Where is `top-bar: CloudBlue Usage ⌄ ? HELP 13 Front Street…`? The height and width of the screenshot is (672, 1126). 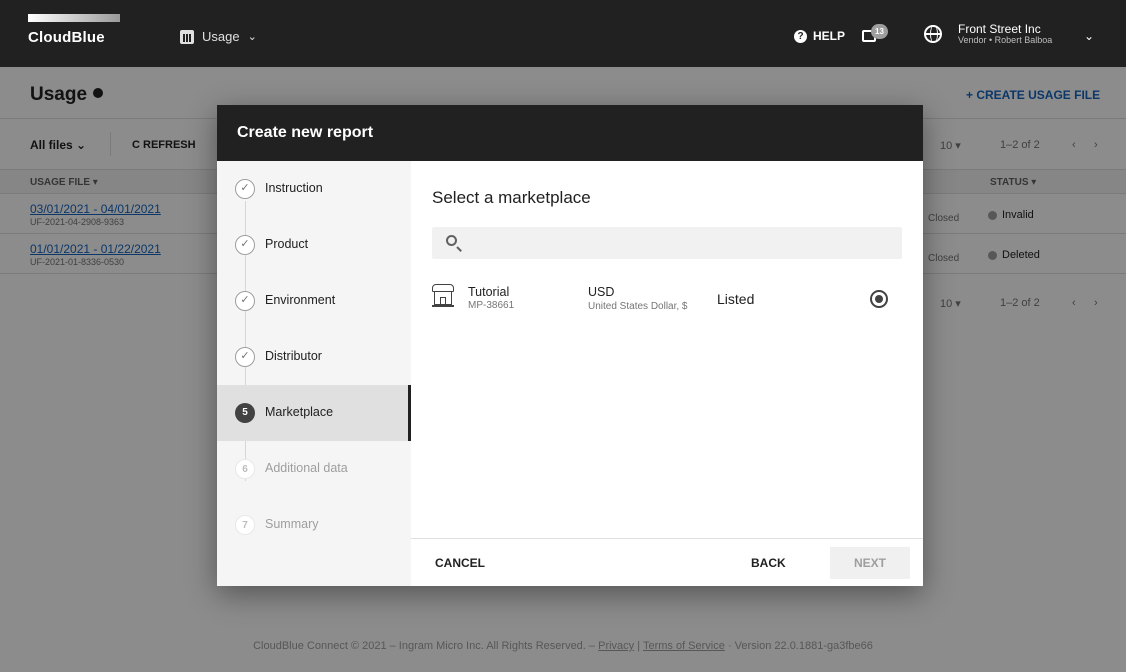 top-bar: CloudBlue Usage ⌄ ? HELP 13 Front Street… is located at coordinates (563, 33).